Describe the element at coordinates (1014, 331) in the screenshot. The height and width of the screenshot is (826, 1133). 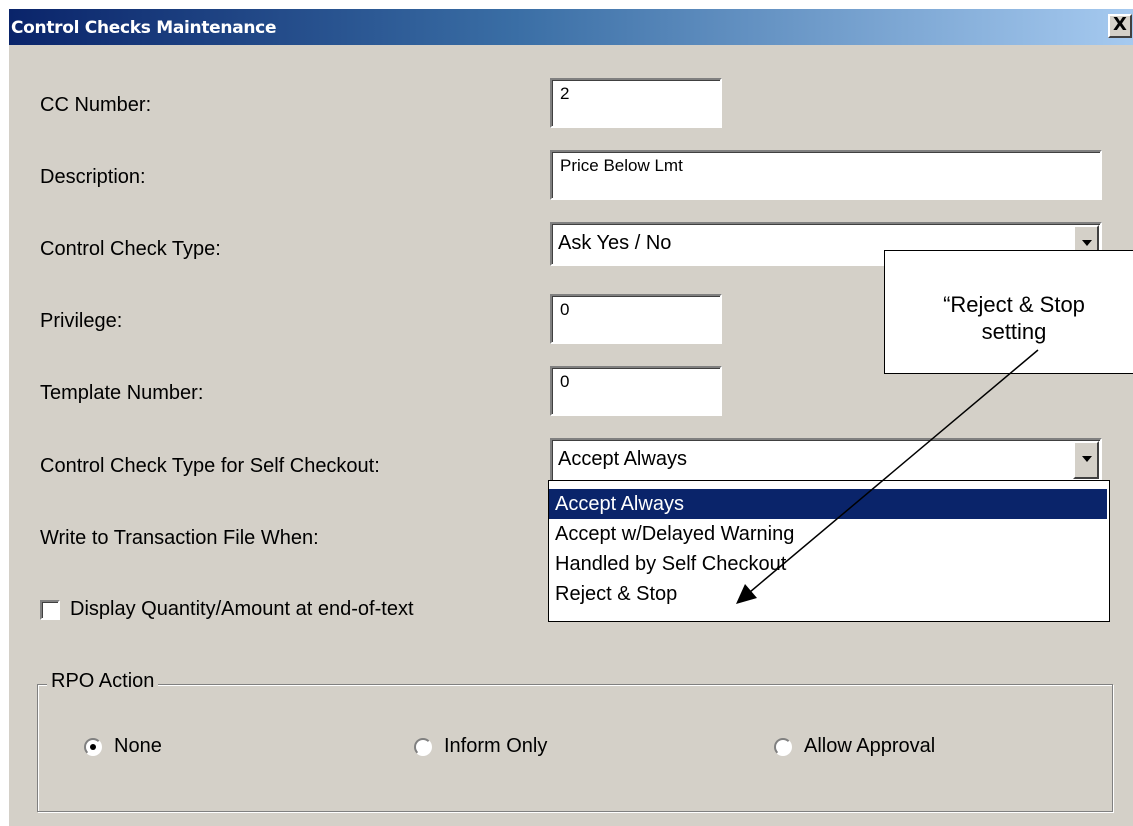
I see `annotation-line-2: setting` at that location.